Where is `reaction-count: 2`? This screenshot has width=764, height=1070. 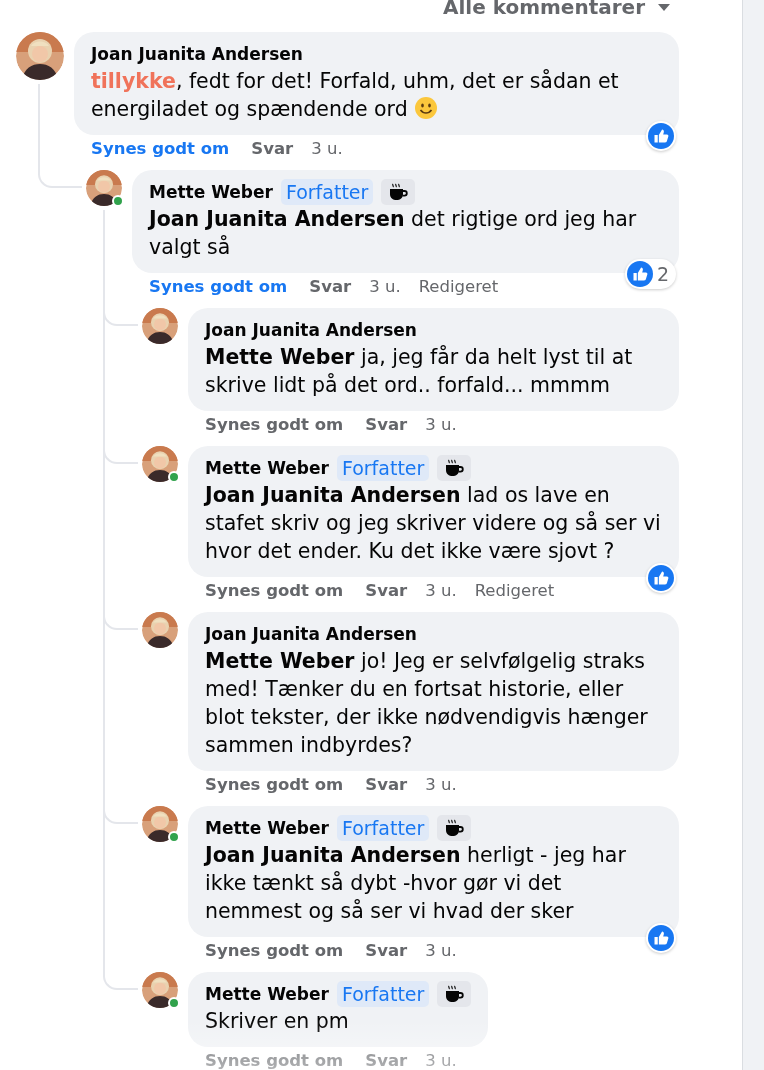 reaction-count: 2 is located at coordinates (650, 274).